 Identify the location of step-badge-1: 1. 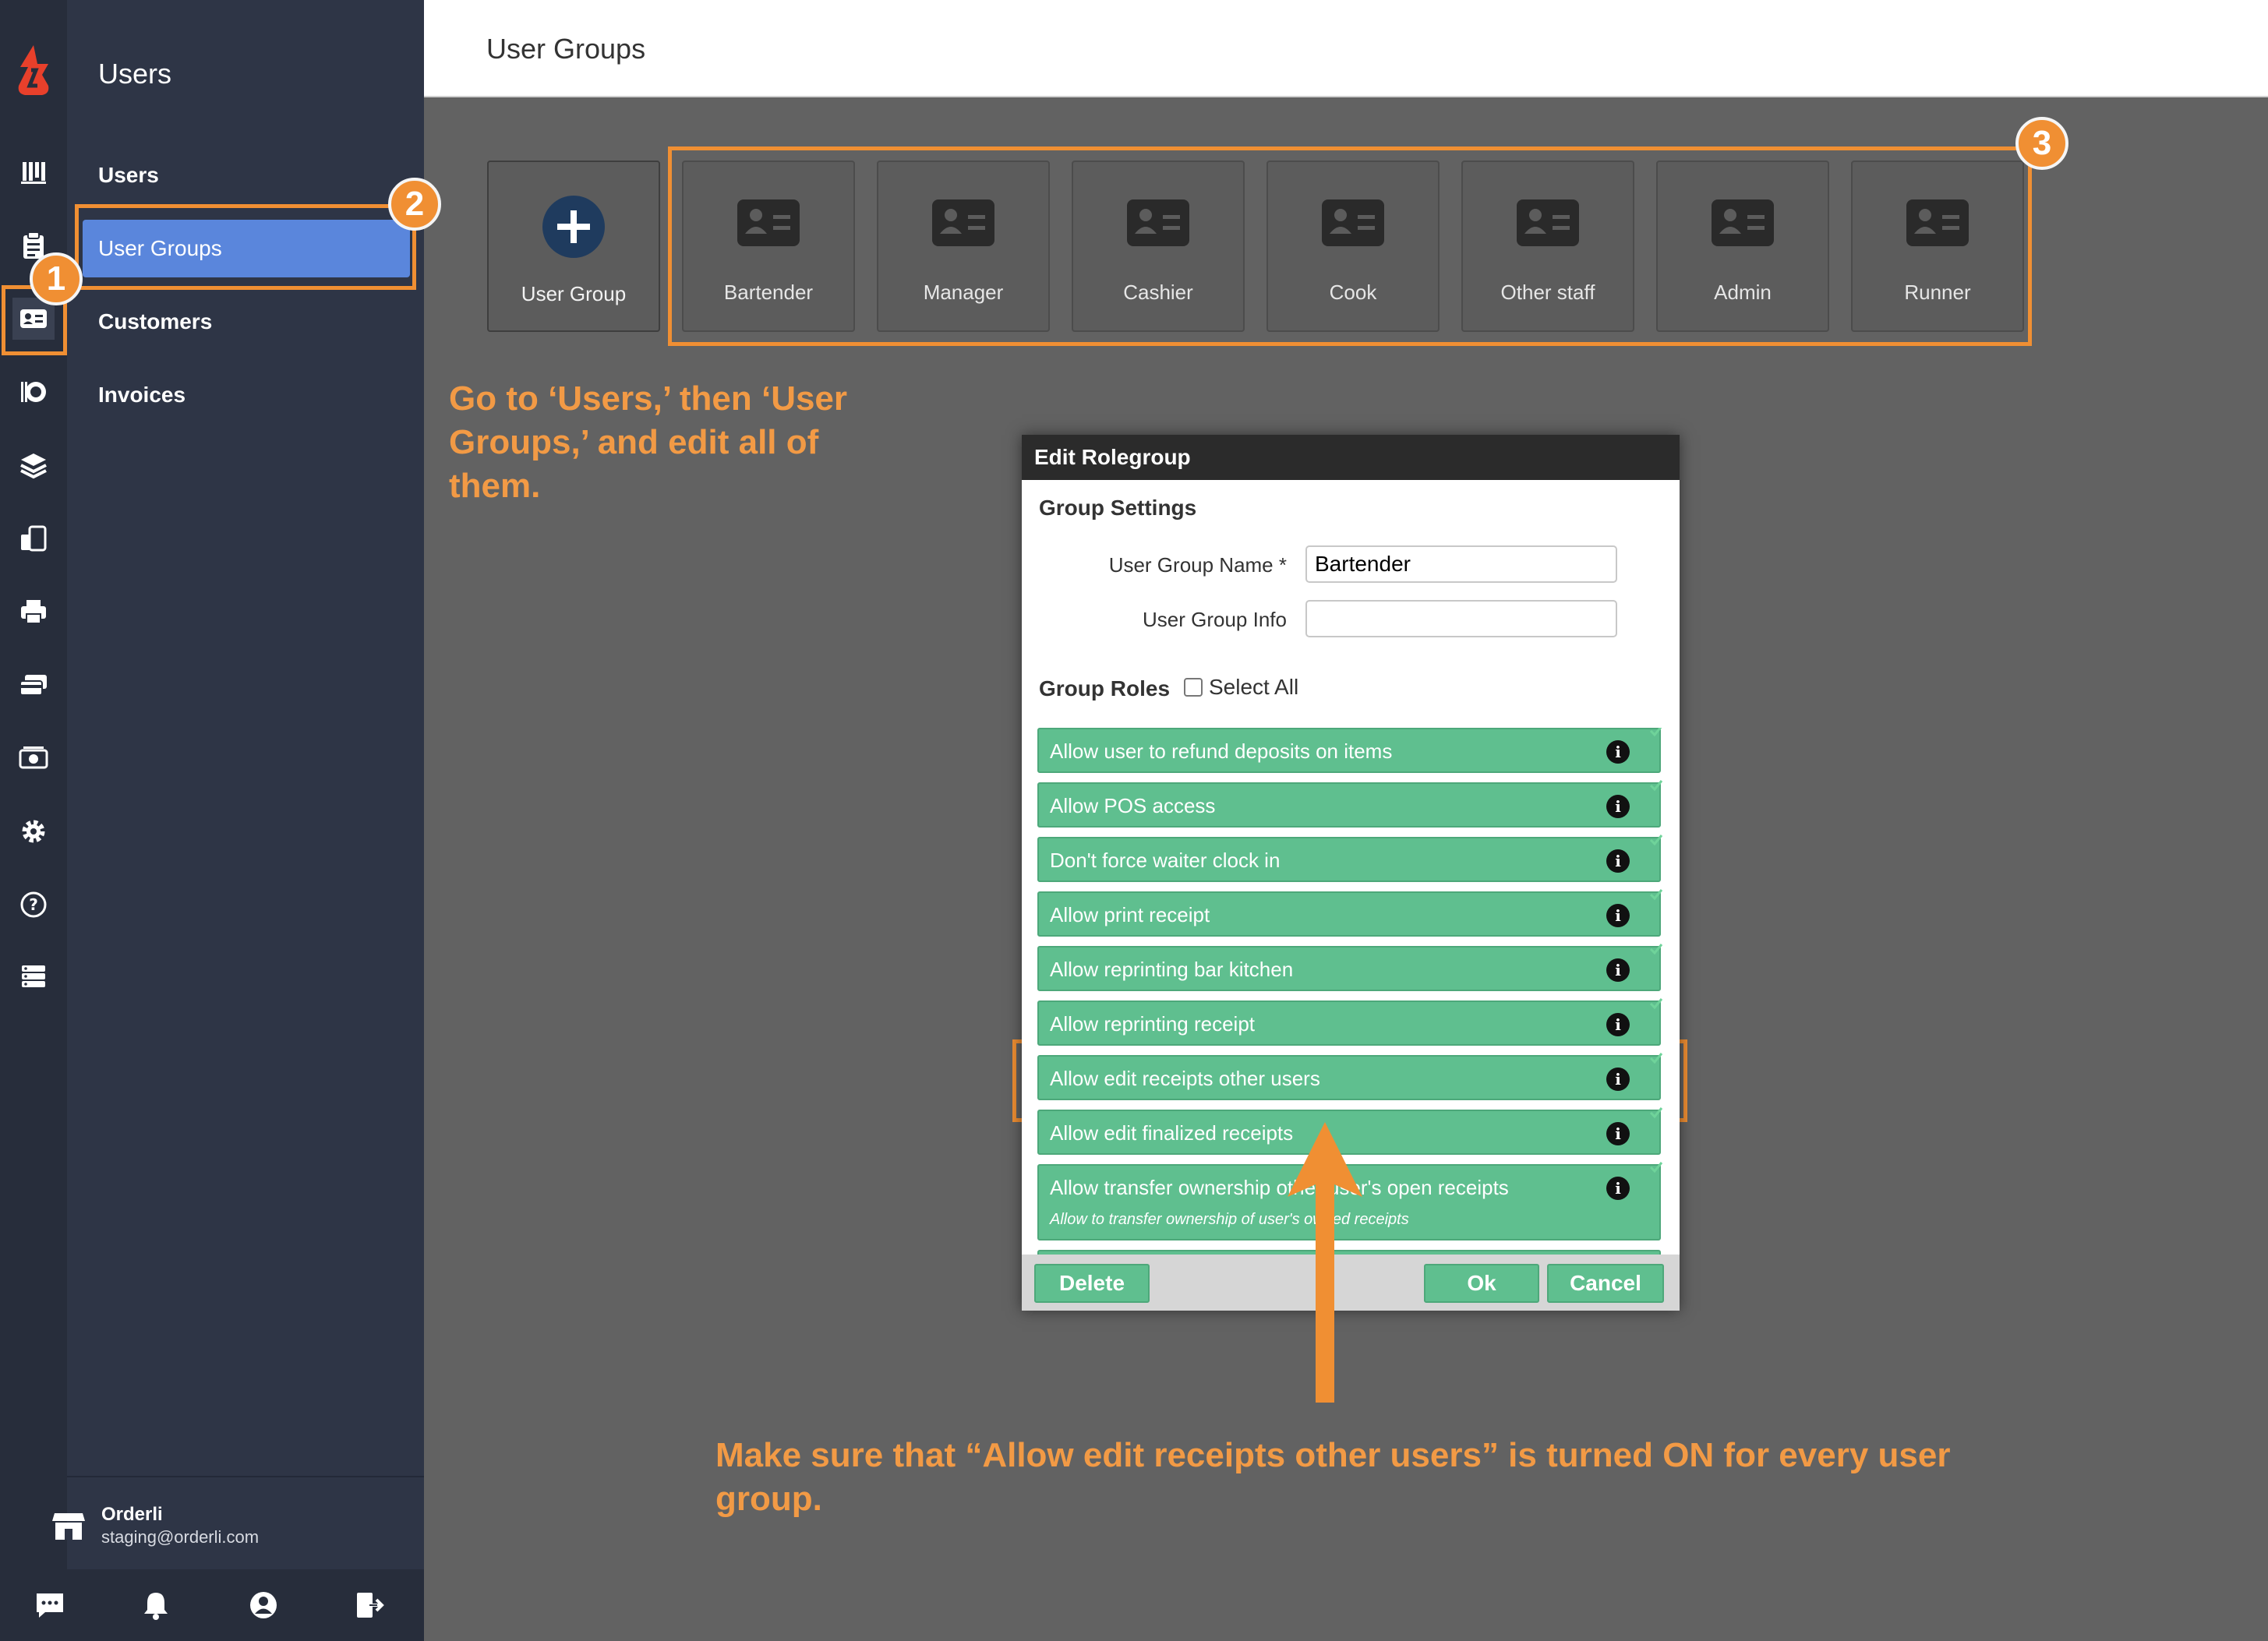
(56, 278).